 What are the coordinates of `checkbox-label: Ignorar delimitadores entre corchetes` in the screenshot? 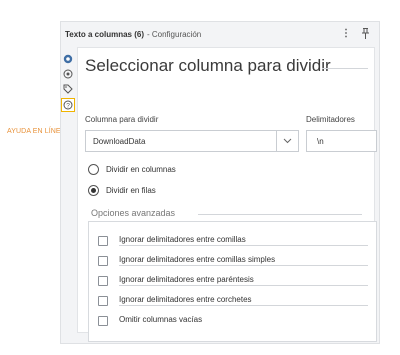 It's located at (243, 300).